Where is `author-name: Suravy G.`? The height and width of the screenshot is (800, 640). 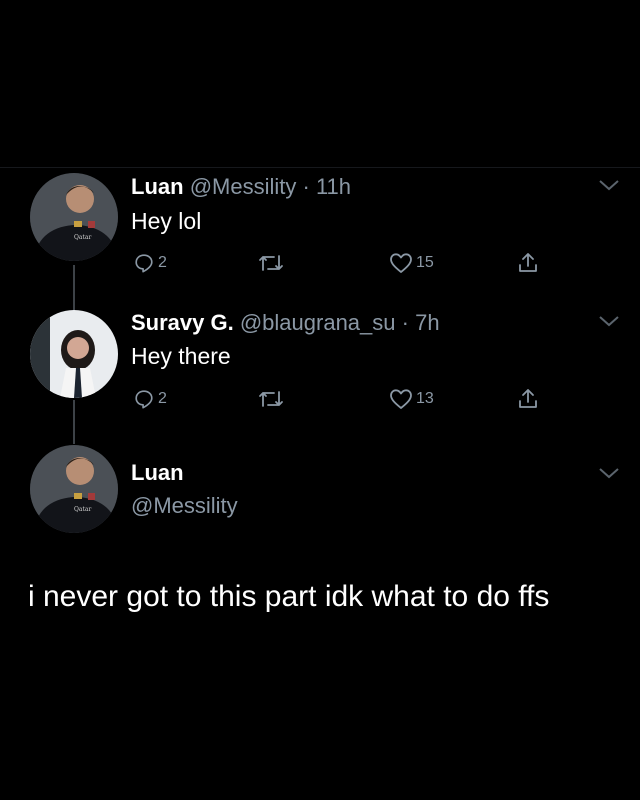 author-name: Suravy G. is located at coordinates (182, 322).